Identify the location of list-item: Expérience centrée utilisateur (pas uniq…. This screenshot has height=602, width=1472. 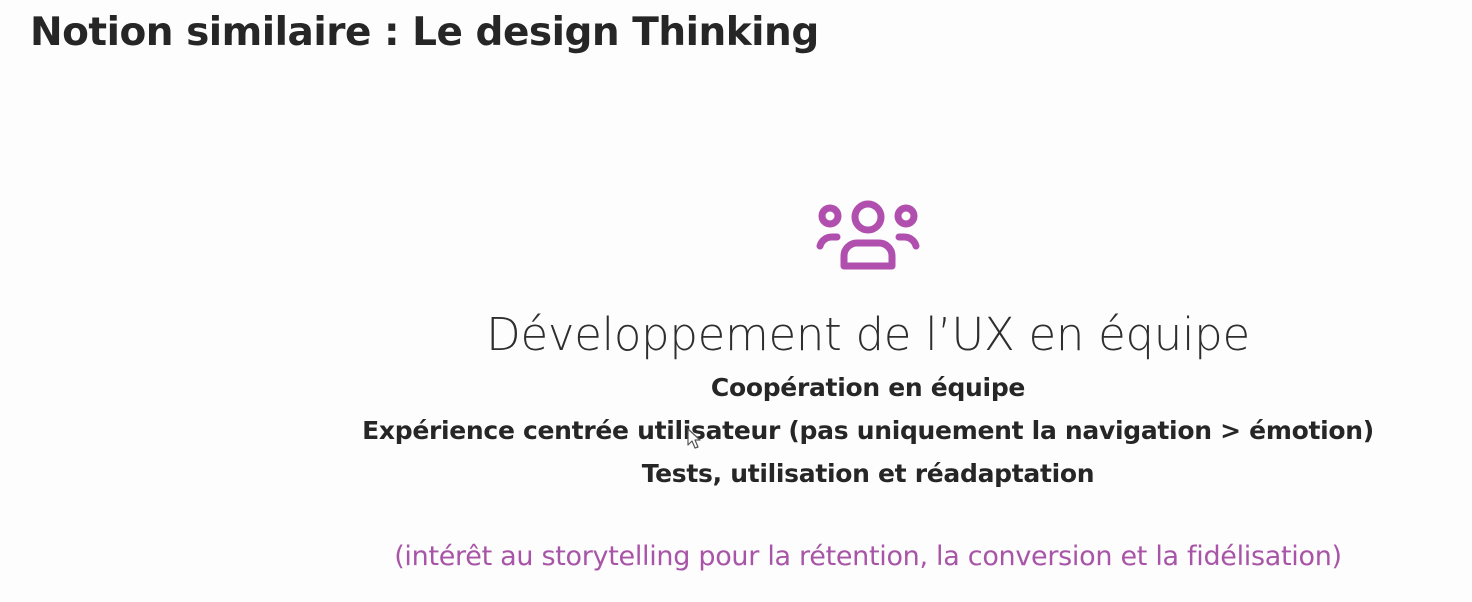
(868, 430).